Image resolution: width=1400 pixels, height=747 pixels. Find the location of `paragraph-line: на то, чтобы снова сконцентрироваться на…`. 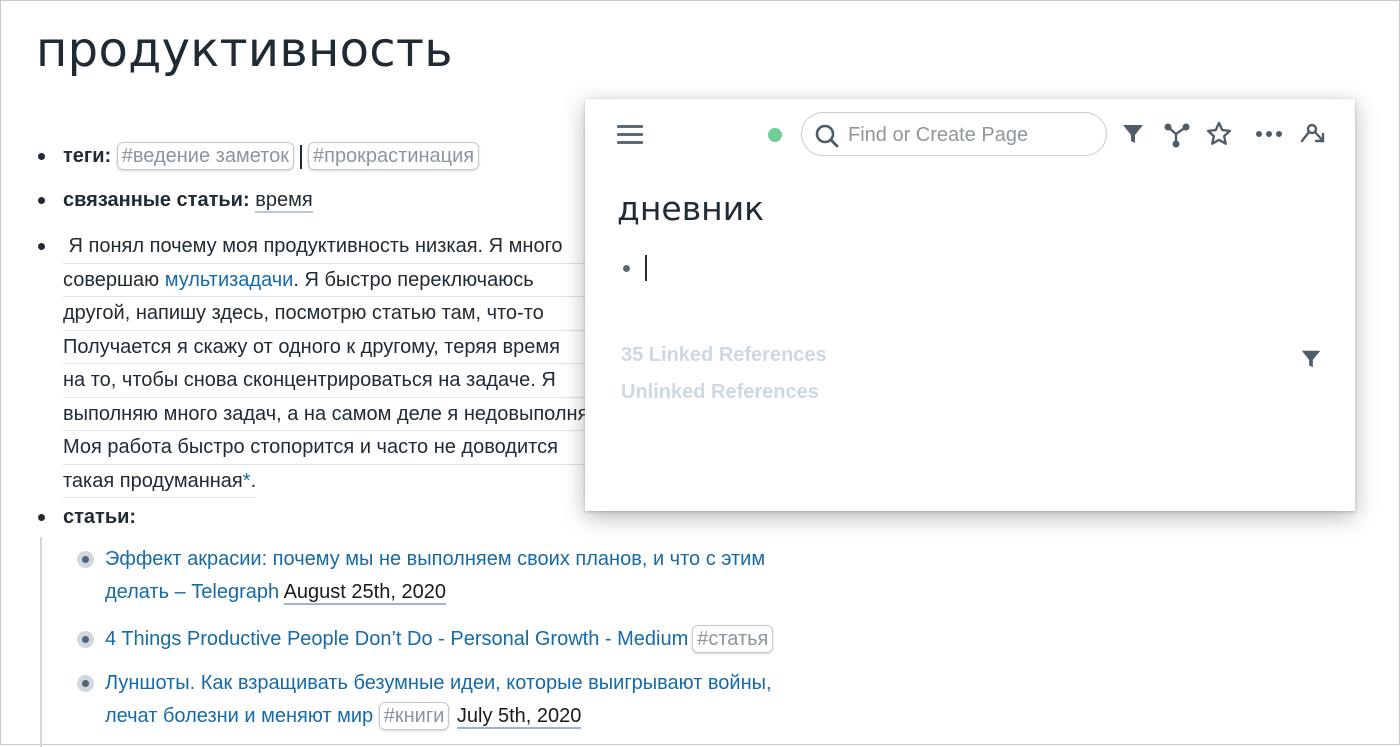

paragraph-line: на то, чтобы снова сконцентрироваться на… is located at coordinates (341, 381).